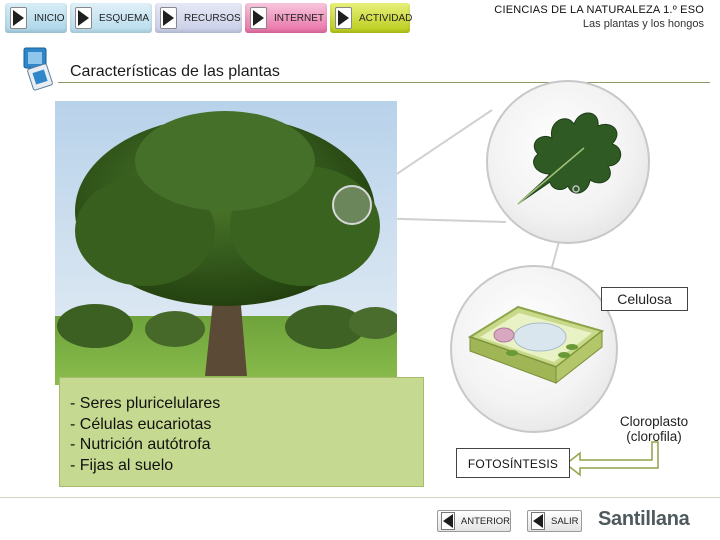  I want to click on zoom-lens-indicator, so click(352, 205).